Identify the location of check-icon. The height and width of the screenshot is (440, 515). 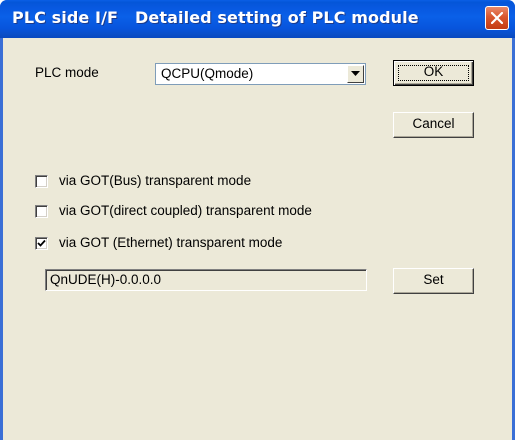
(41, 243).